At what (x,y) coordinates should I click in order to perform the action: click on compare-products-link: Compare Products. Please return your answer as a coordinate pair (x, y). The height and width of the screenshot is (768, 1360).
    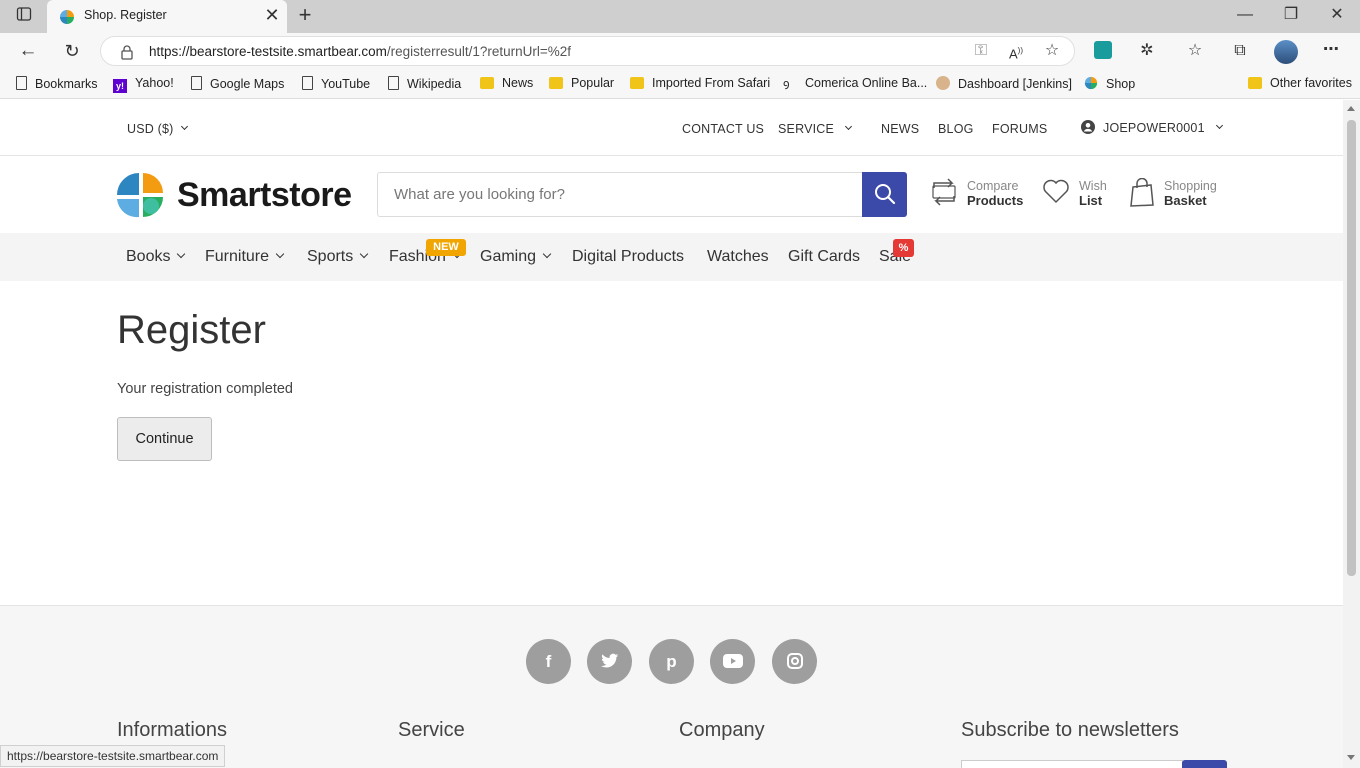
    Looking at the image, I should click on (978, 195).